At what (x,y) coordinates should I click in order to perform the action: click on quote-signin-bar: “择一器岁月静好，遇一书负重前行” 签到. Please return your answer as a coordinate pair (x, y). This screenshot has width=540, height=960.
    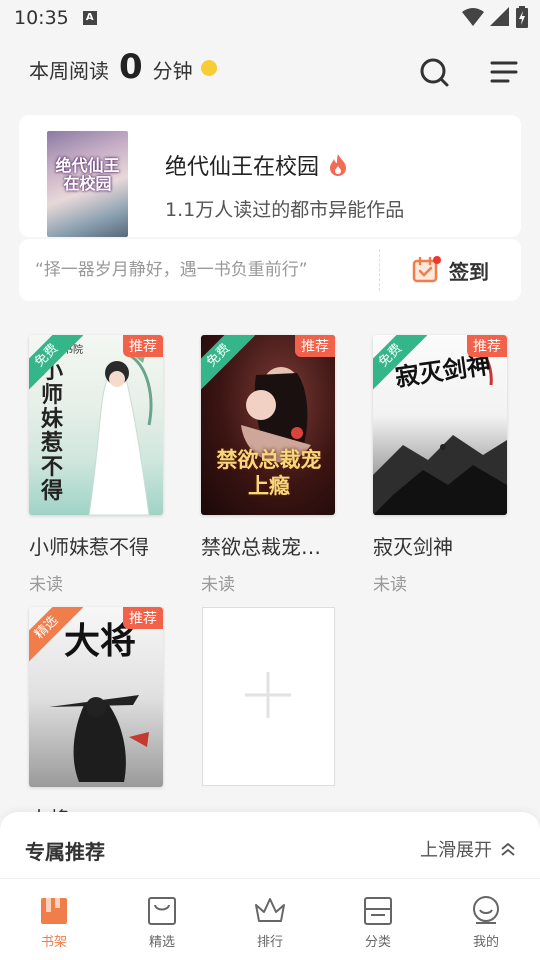
    Looking at the image, I should click on (270, 270).